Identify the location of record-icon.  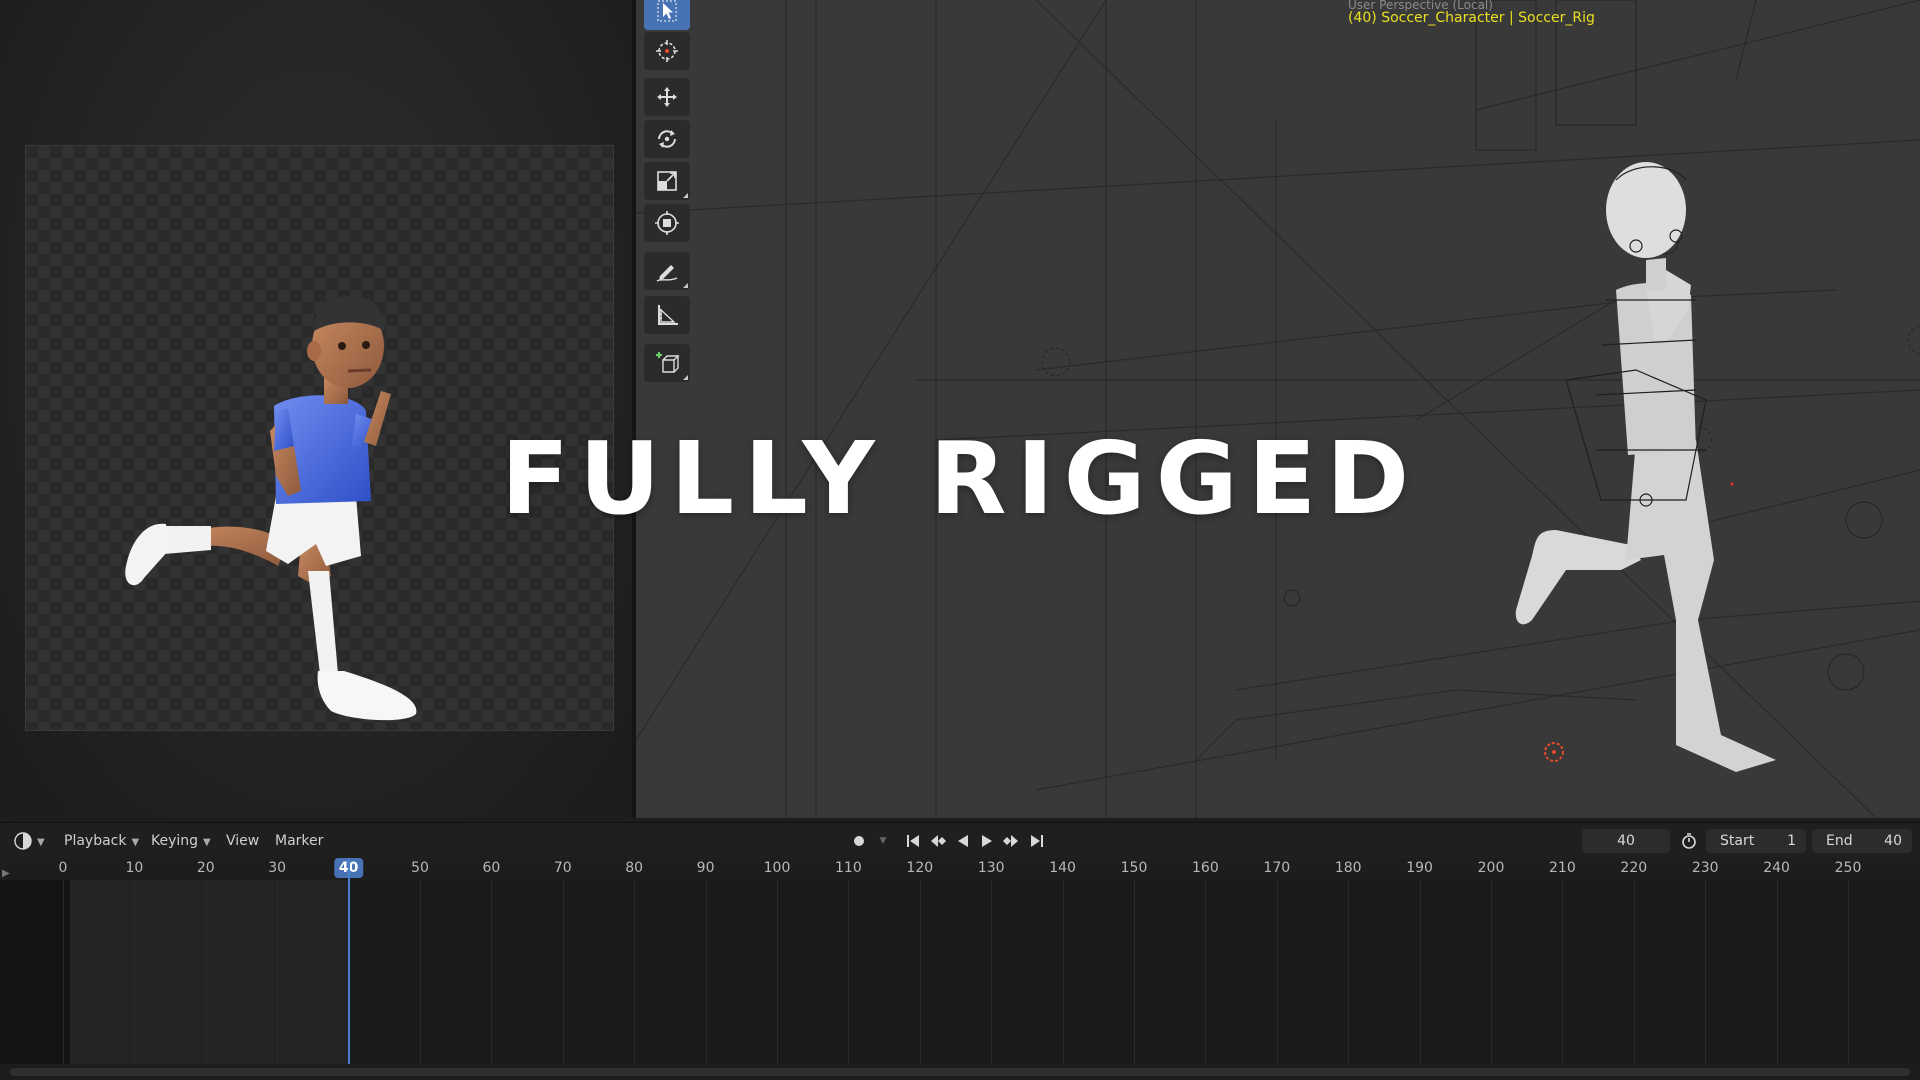
(859, 841).